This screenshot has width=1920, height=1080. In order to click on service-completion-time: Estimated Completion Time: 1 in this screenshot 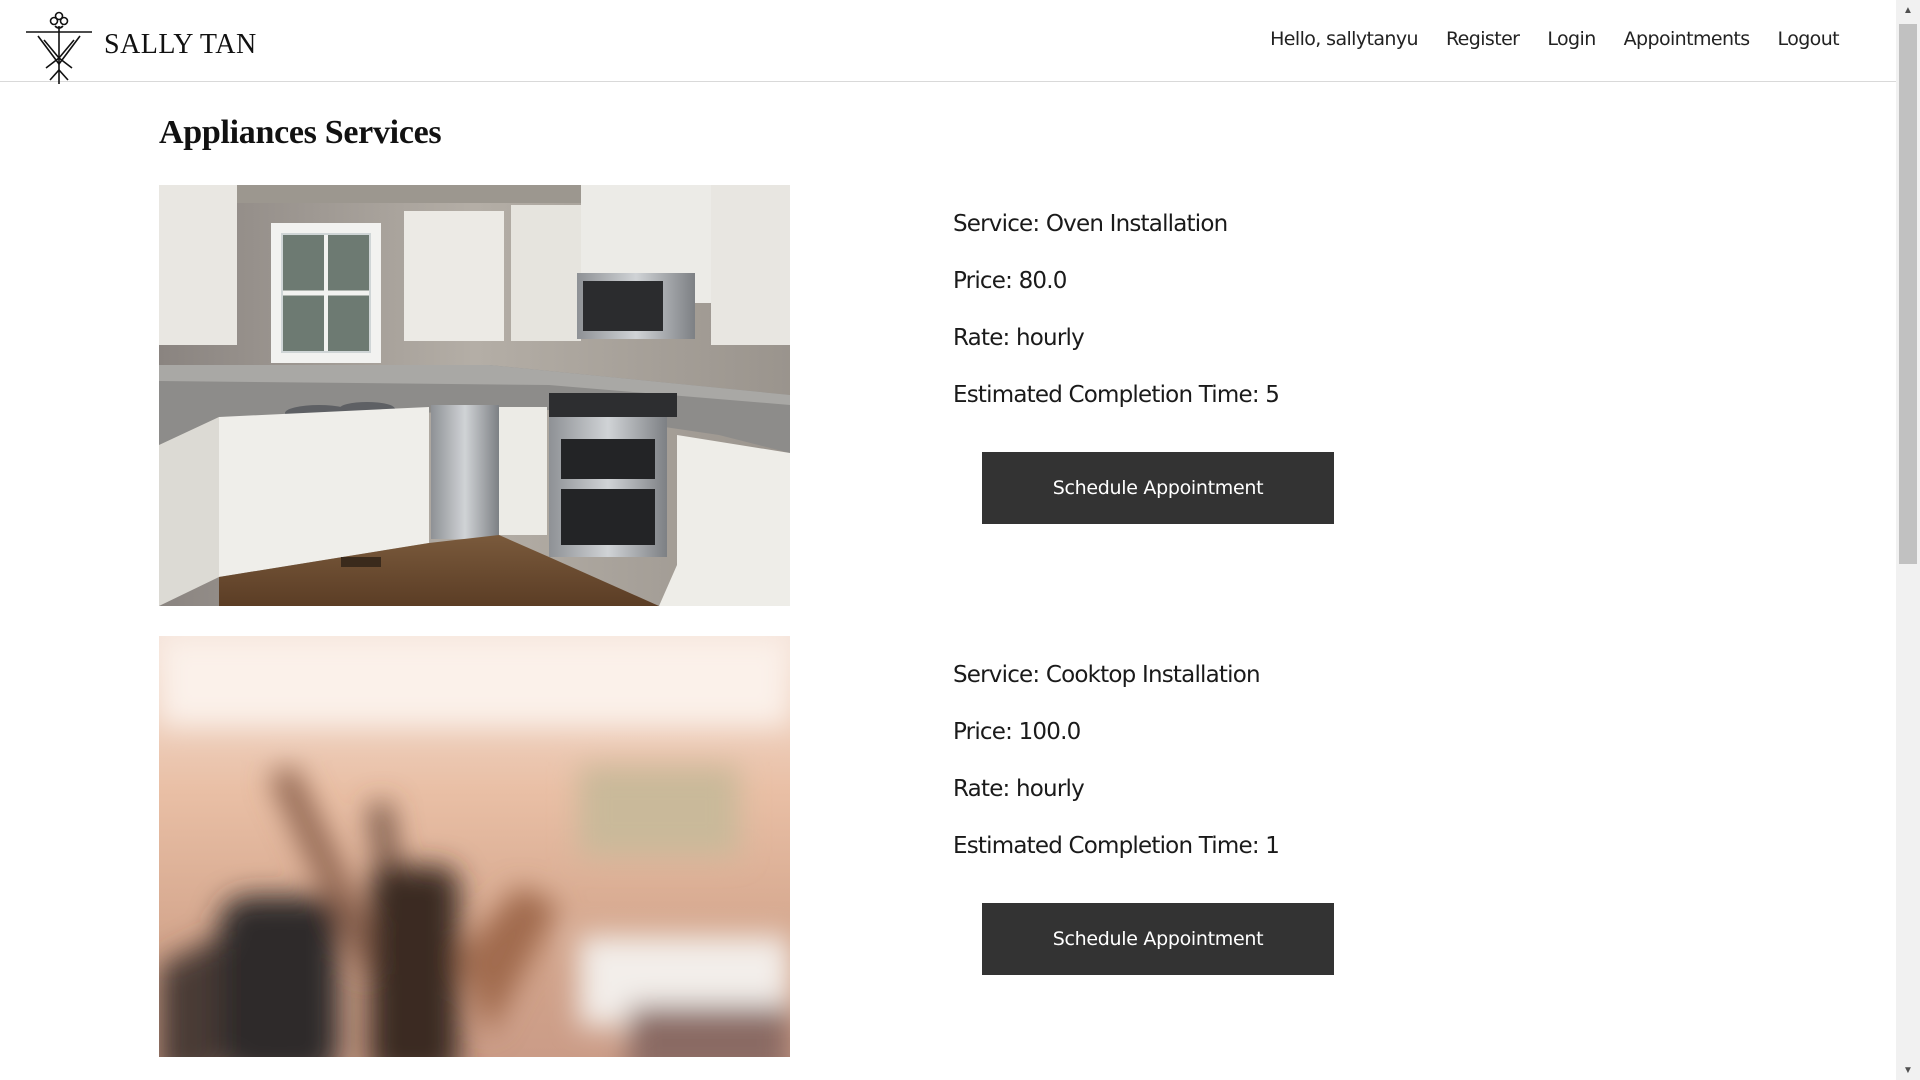, I will do `click(1116, 846)`.